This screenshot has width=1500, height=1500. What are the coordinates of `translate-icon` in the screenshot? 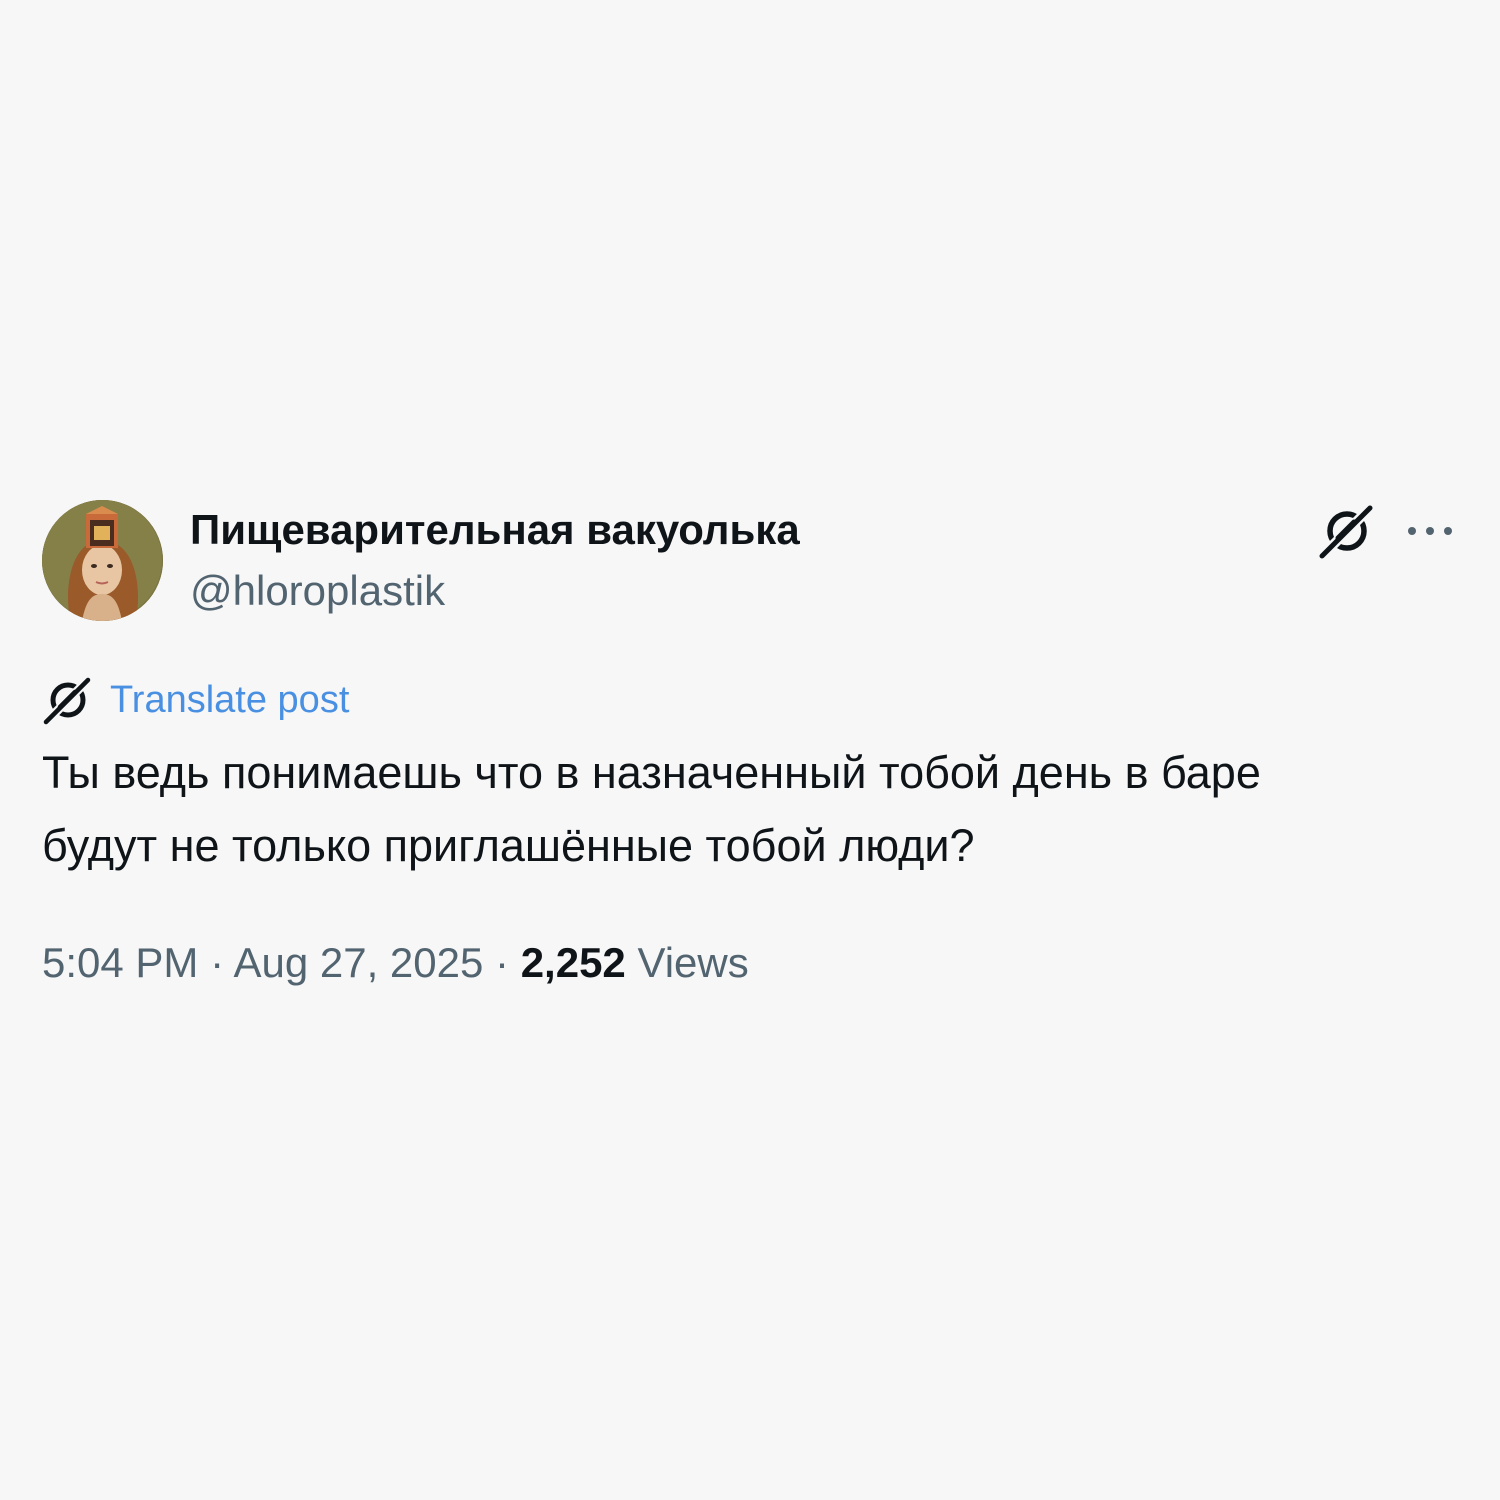 It's located at (68, 700).